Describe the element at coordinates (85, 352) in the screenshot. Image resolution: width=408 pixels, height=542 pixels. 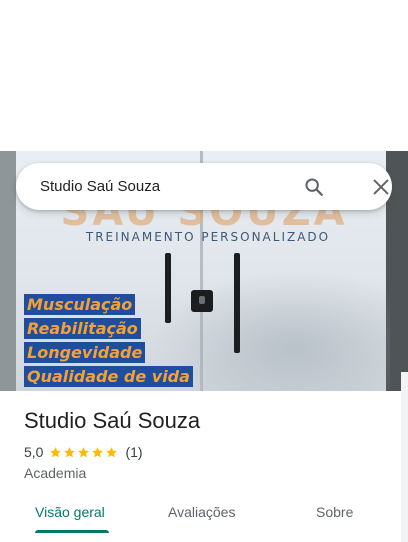
I see `photo-service: Longevidade` at that location.